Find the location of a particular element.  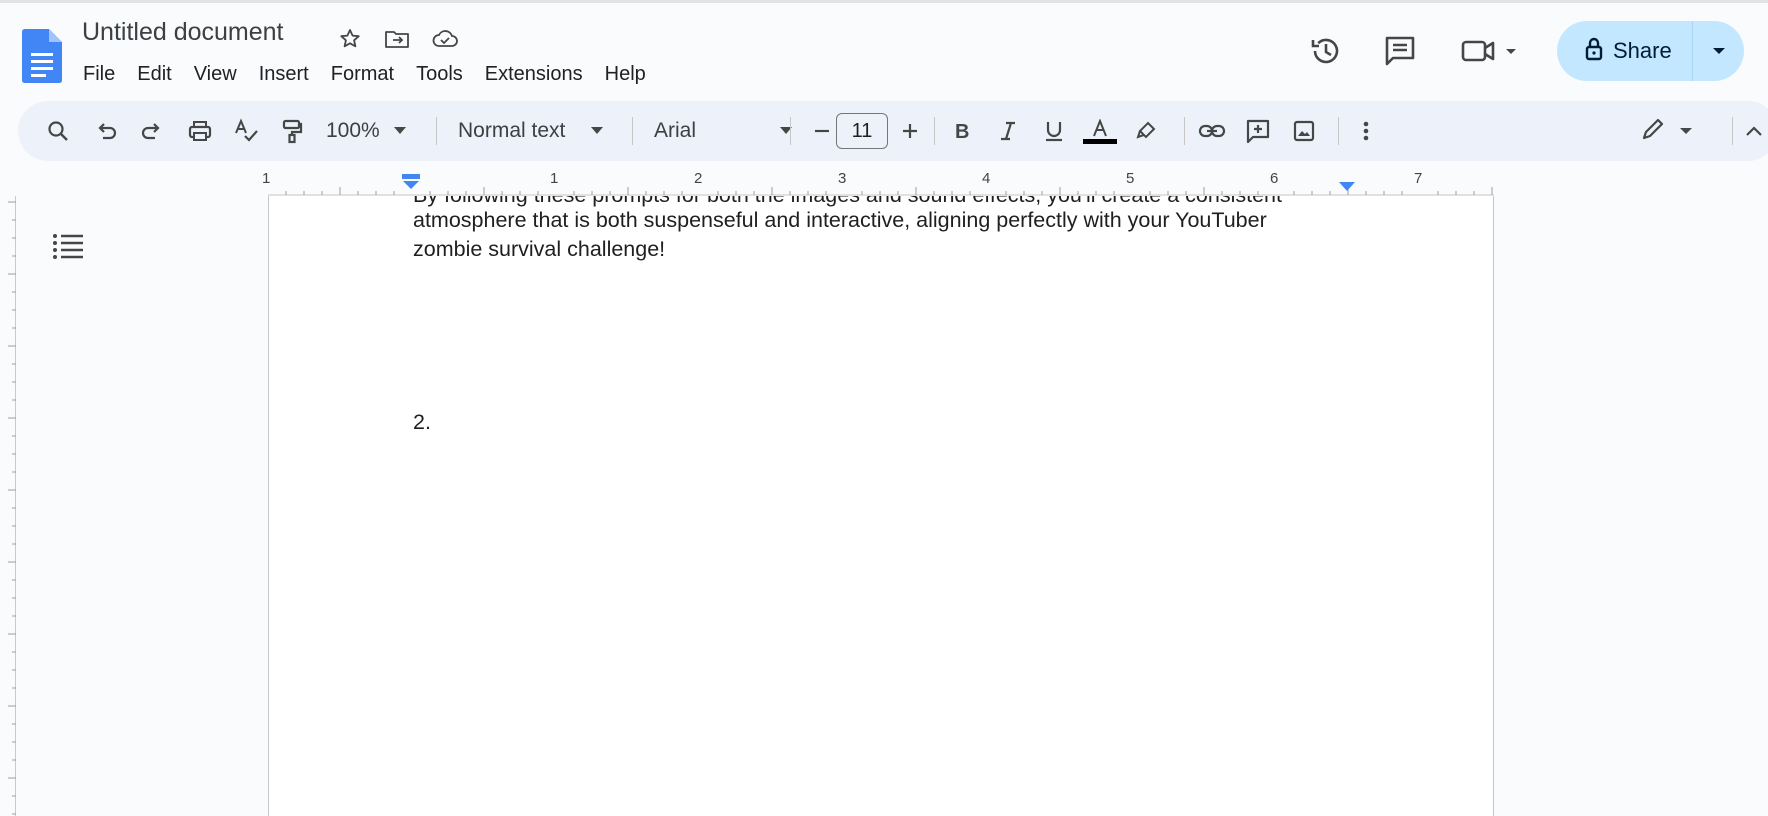

paint-format-icon is located at coordinates (292, 131).